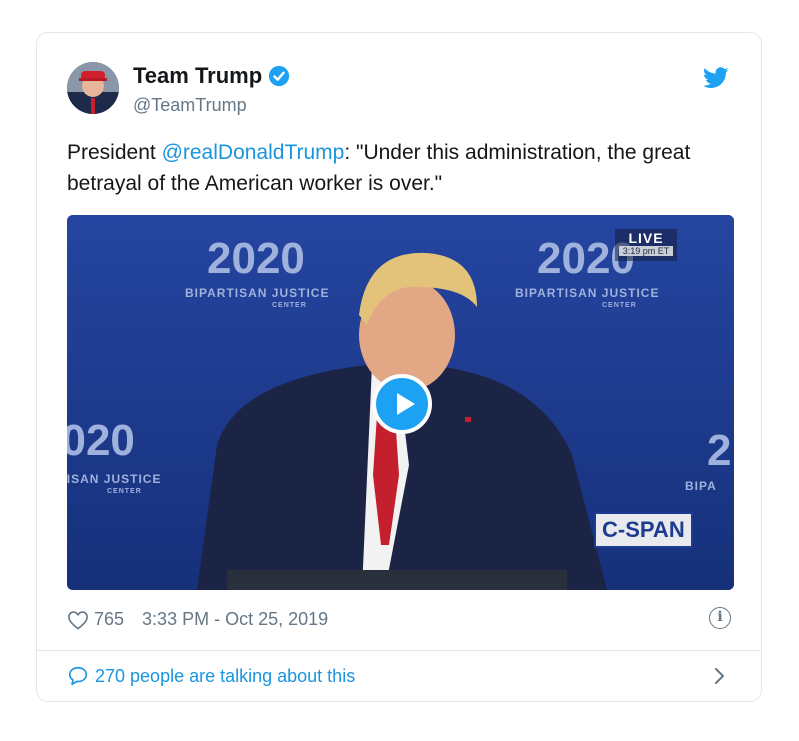 The image size is (799, 741). I want to click on conversation-link: 270 people are talking about this, so click(211, 676).